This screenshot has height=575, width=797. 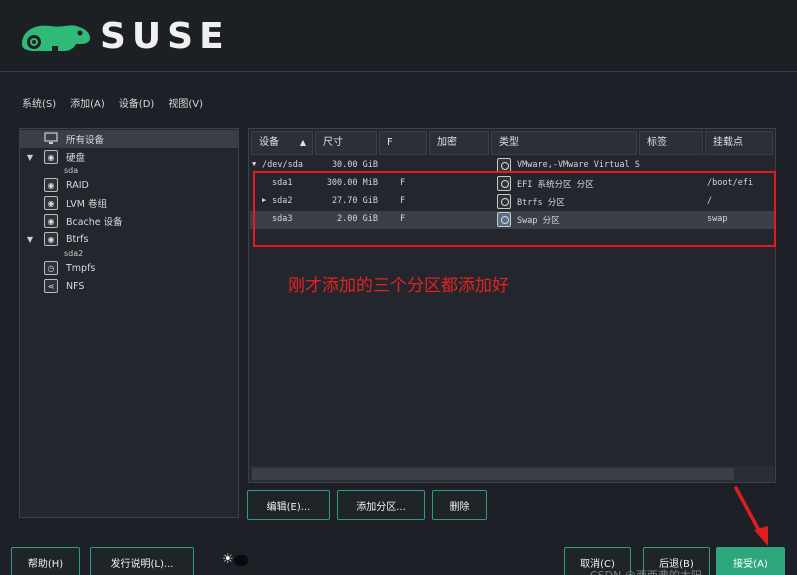 I want to click on tree-item-label: 所有设备, so click(x=85, y=140).